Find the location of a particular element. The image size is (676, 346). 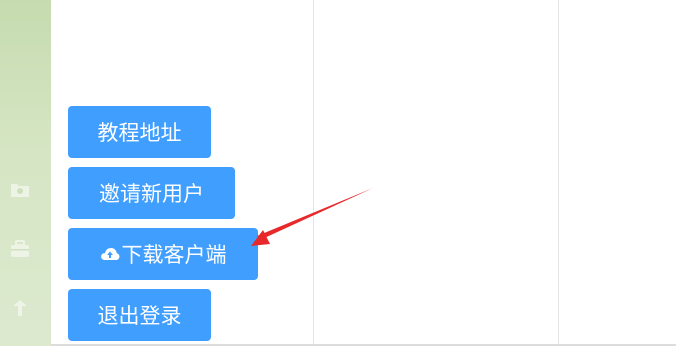

briefcase-icon is located at coordinates (20, 249).